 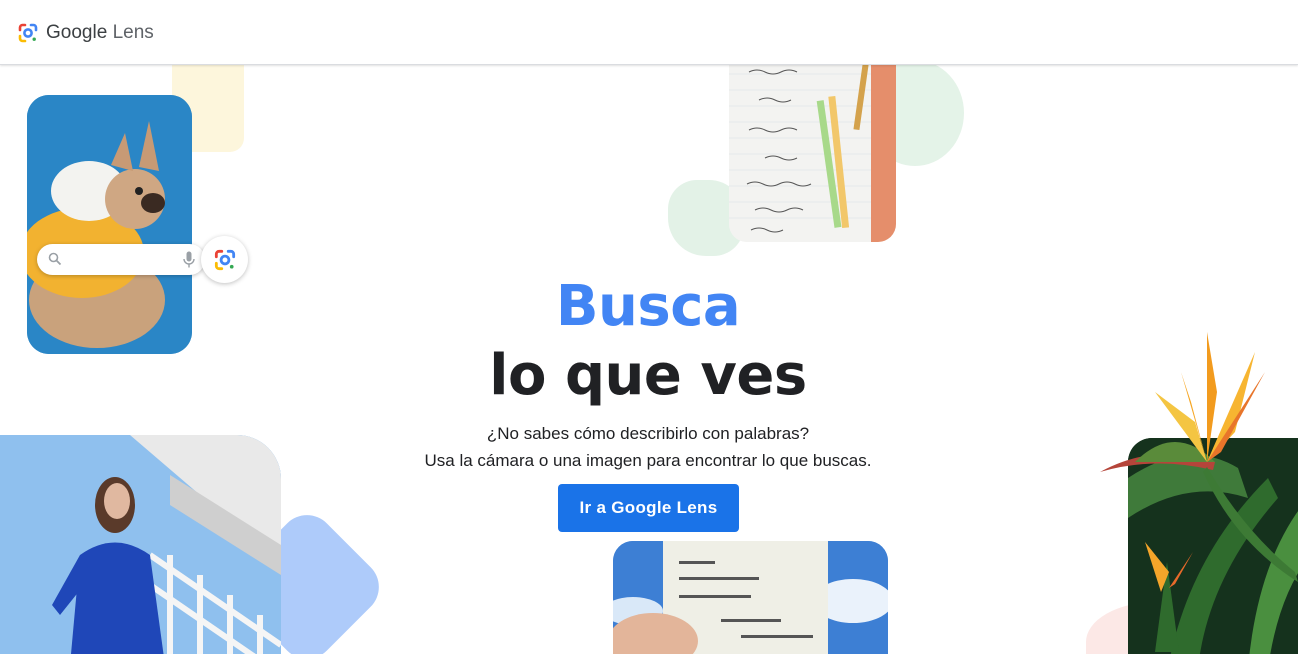 What do you see at coordinates (648, 375) in the screenshot?
I see `hero-title-line2: lo que ves` at bounding box center [648, 375].